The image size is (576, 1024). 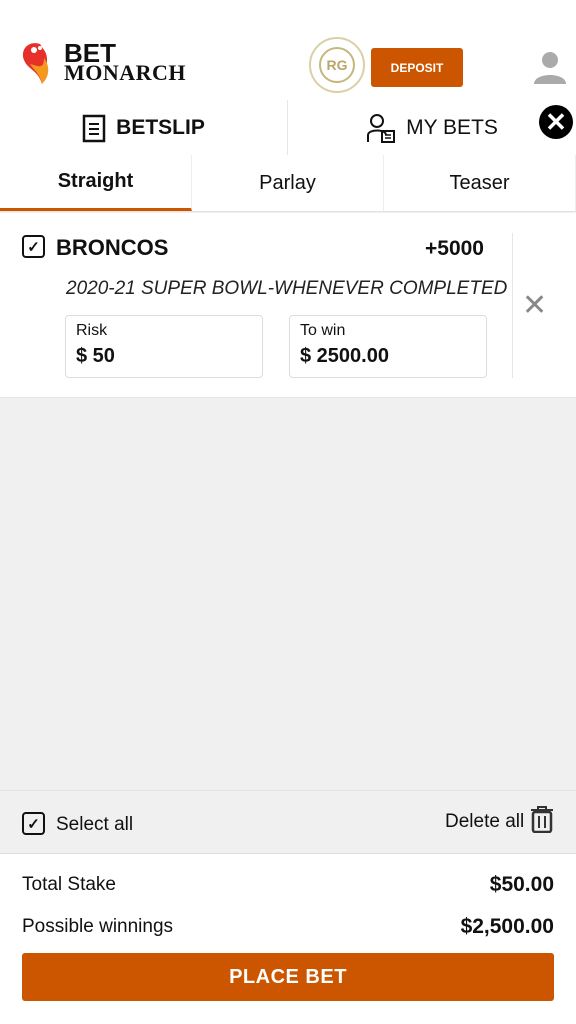 I want to click on brand-bottom: MONARCH, so click(x=125, y=72).